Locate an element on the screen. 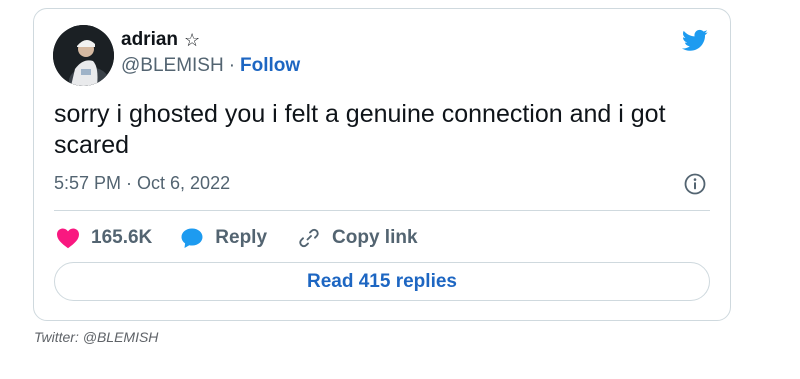 This screenshot has width=800, height=379. author-block: adrian ☆ @BLEMISH · Follow is located at coordinates (210, 53).